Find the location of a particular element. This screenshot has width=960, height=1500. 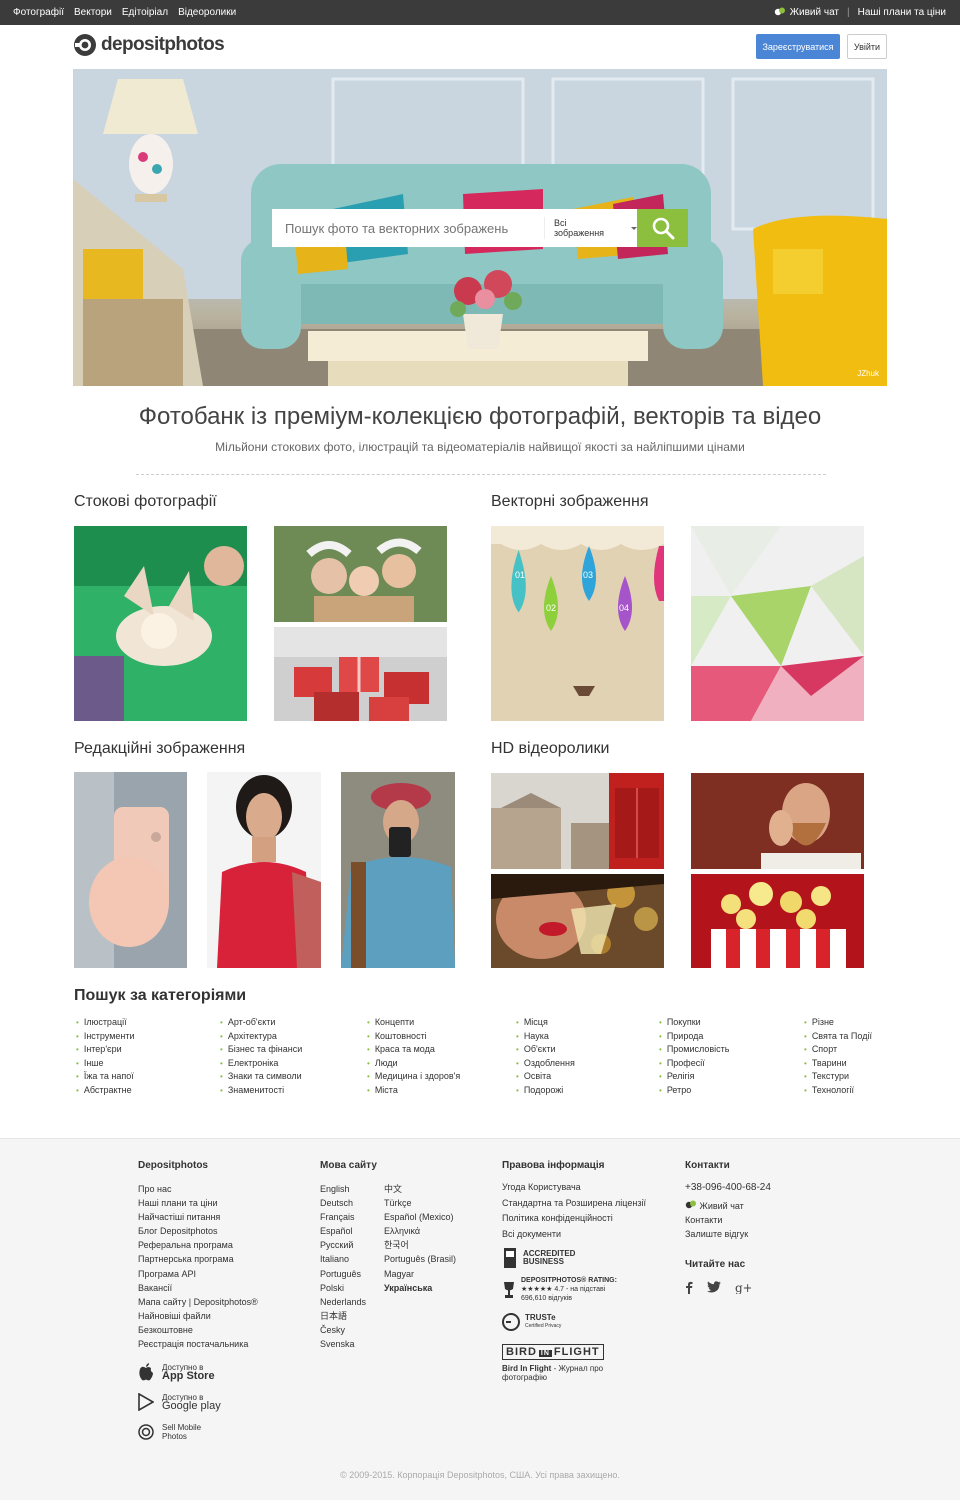

footer-link: Реєстрація постачальника is located at coordinates (223, 1344).